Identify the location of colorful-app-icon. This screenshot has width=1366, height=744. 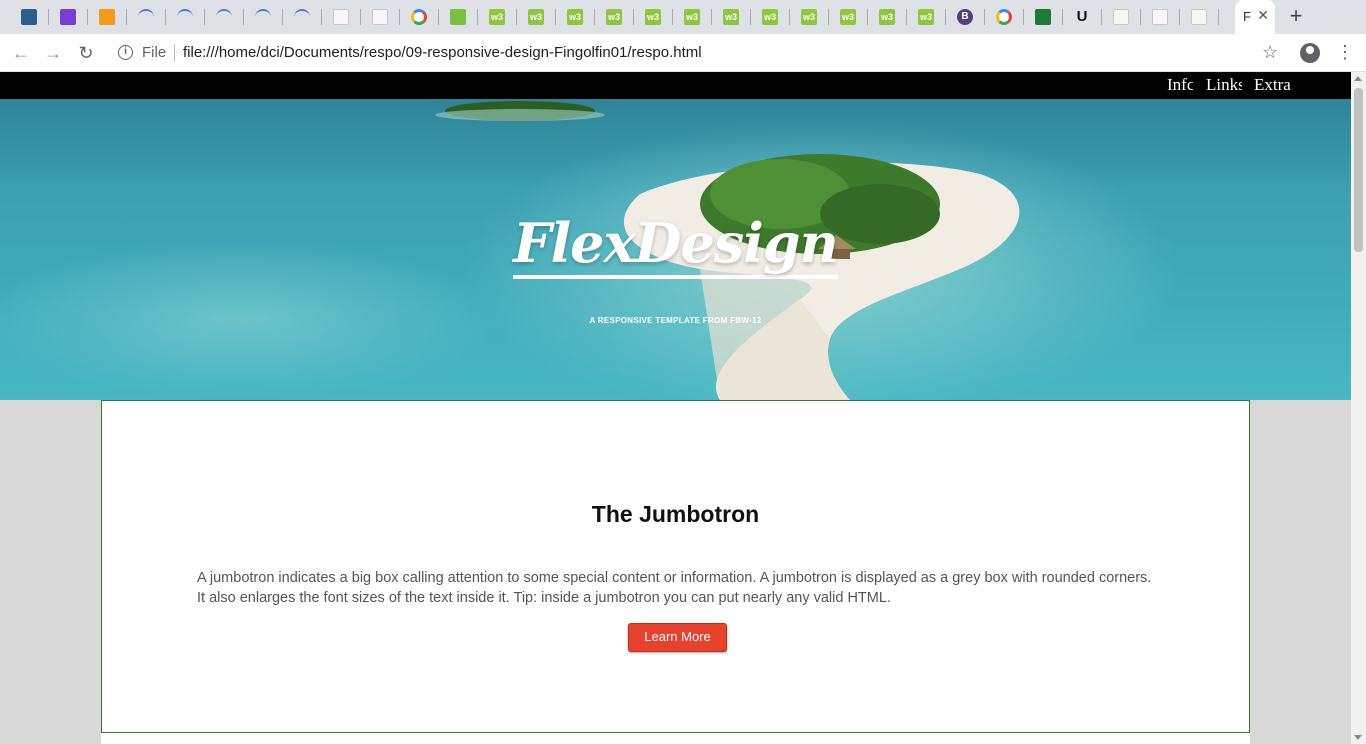
(68, 17).